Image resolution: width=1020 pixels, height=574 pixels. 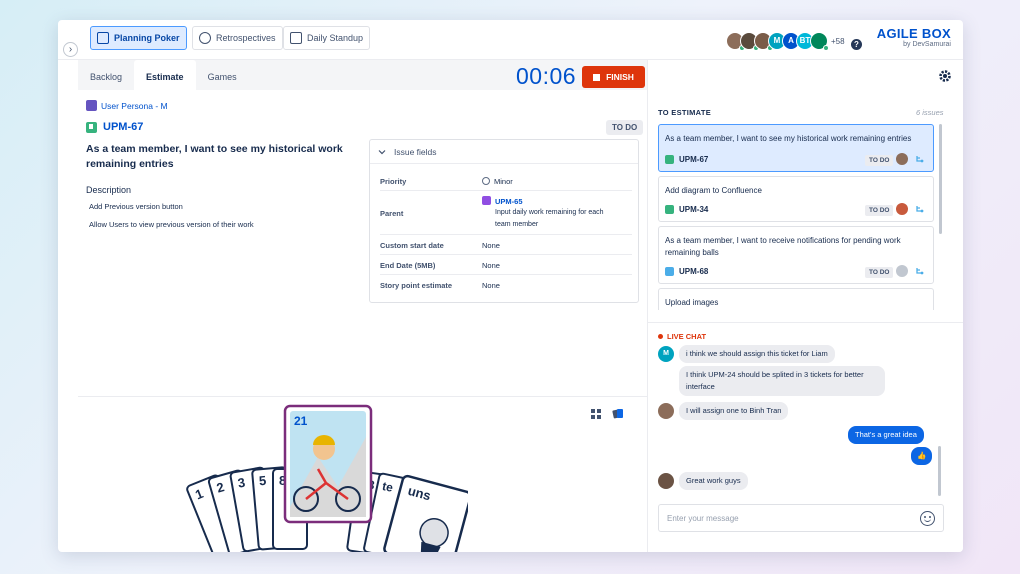 I want to click on field-label: Parent, so click(x=391, y=213).